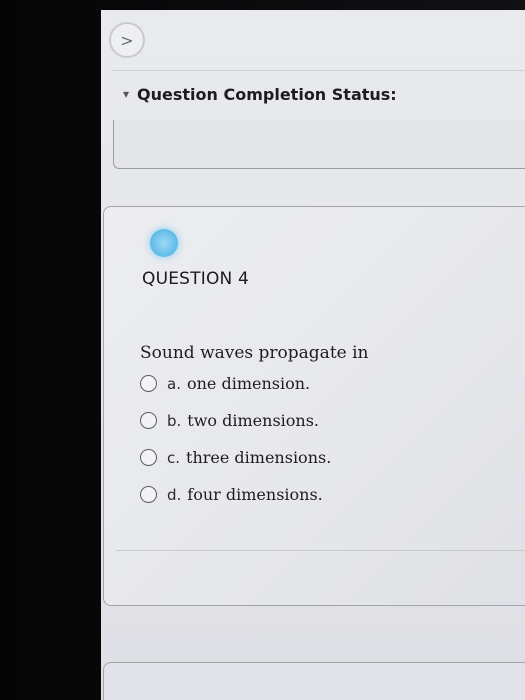  I want to click on completion-status-bar: ▾ Question Completion Status:, so click(318, 93).